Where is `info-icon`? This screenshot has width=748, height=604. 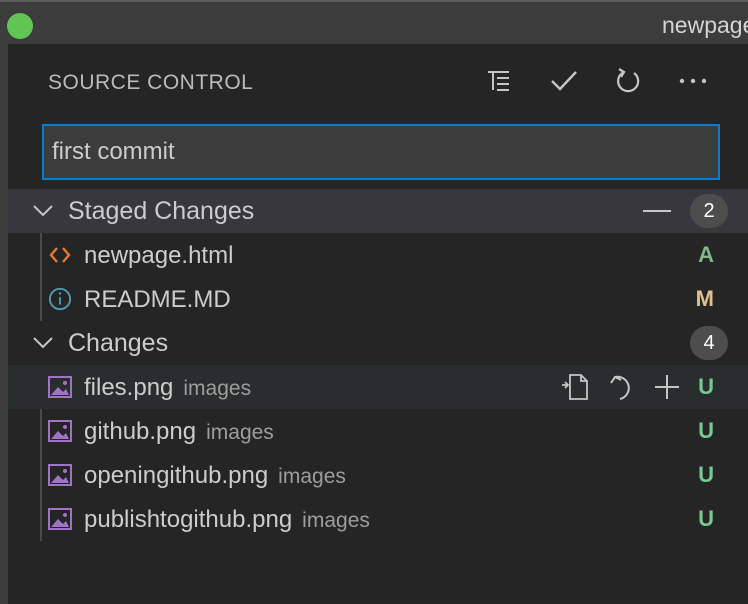
info-icon is located at coordinates (60, 299).